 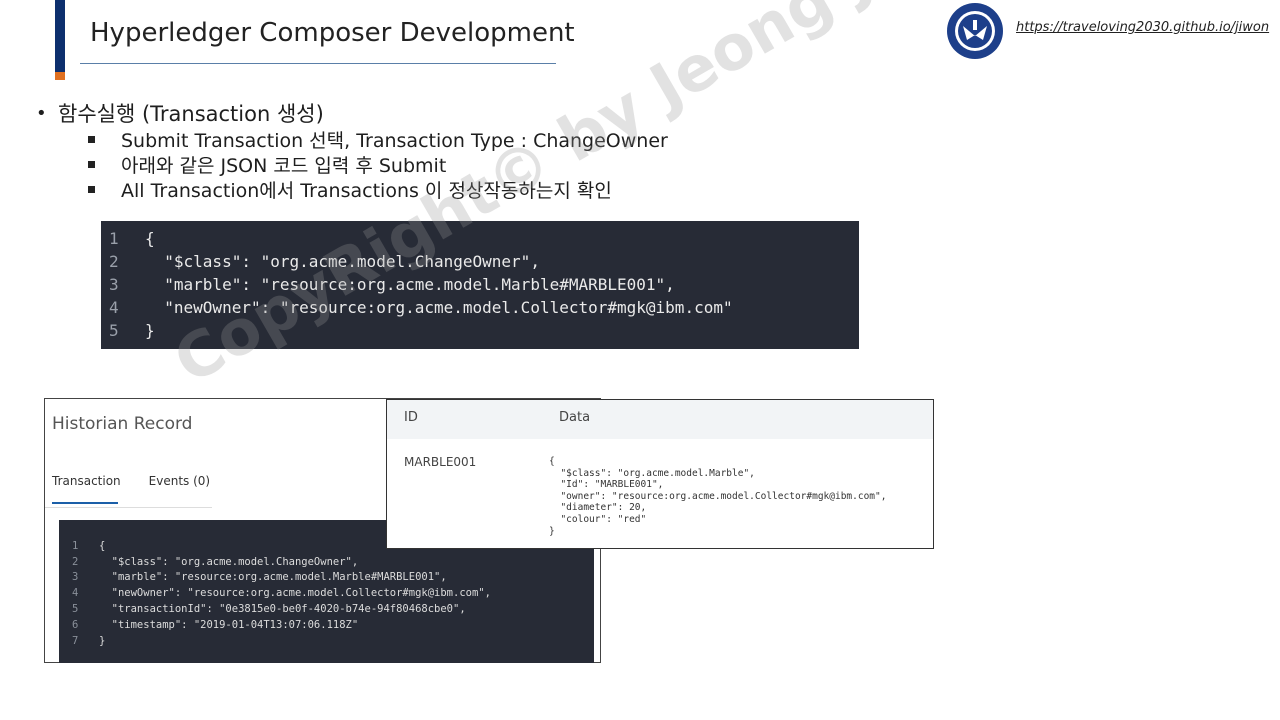 What do you see at coordinates (179, 481) in the screenshot?
I see `tab-events: Events (0)` at bounding box center [179, 481].